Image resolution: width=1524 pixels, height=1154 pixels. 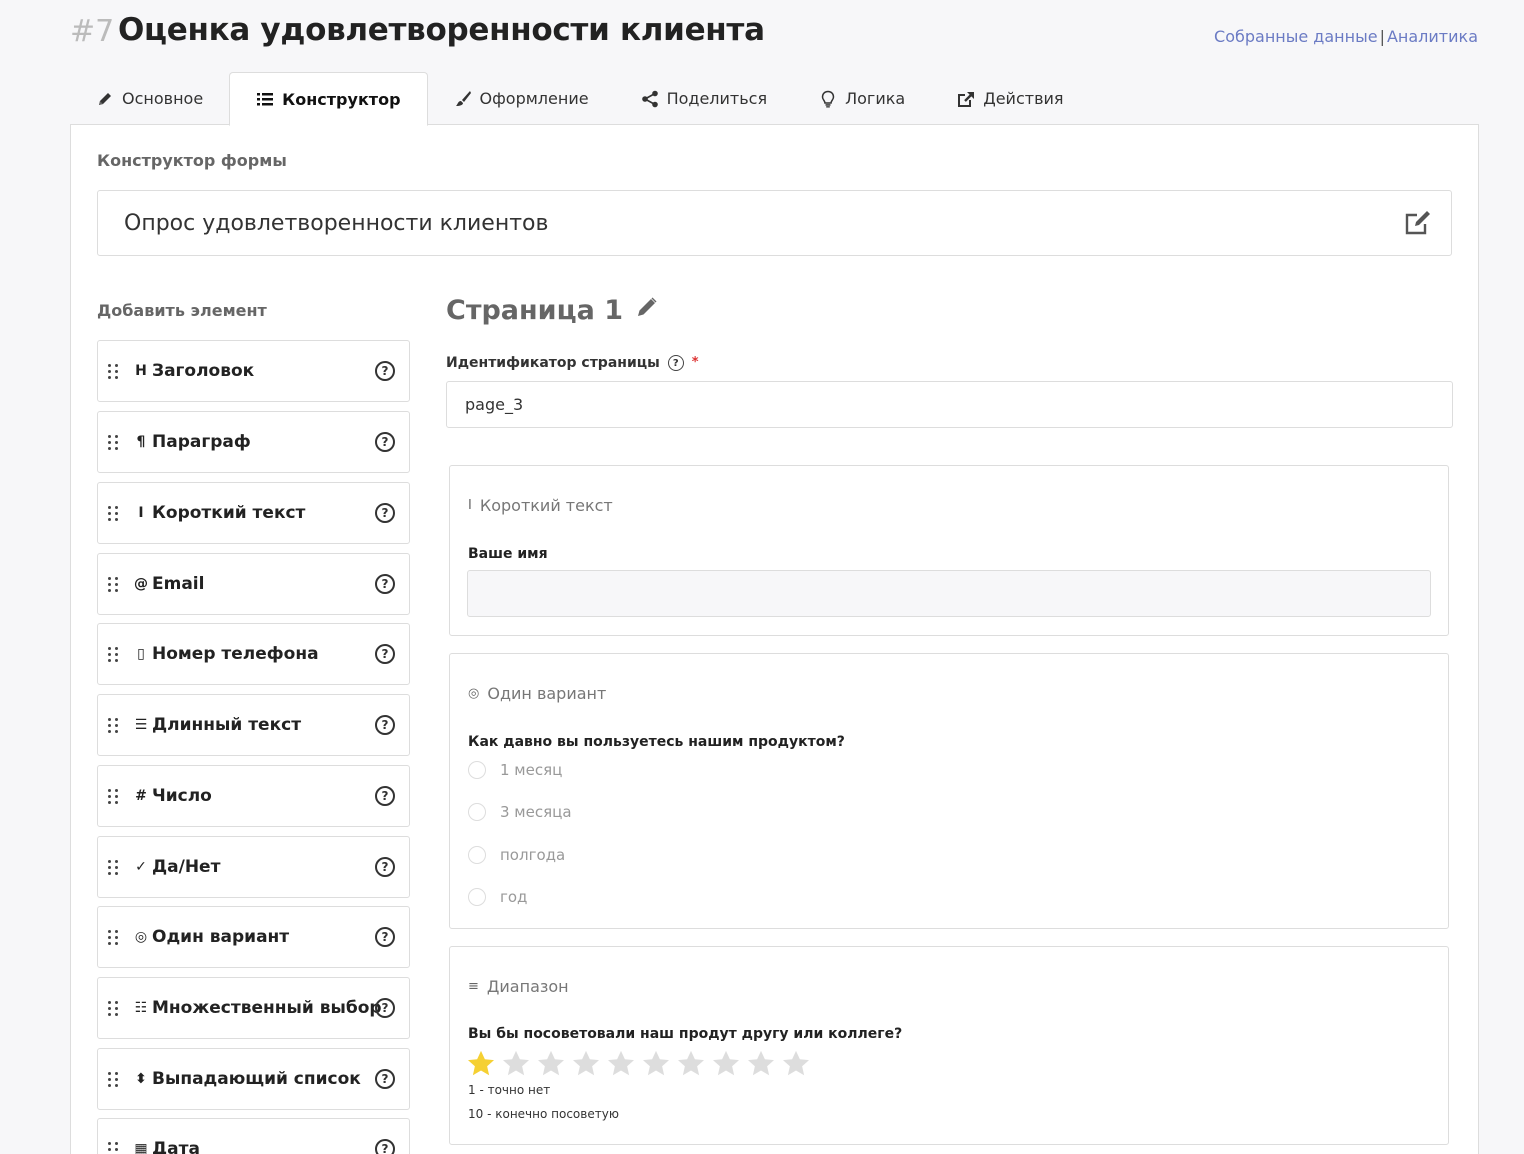 I want to click on checklist-icon: ☷, so click(x=141, y=1008).